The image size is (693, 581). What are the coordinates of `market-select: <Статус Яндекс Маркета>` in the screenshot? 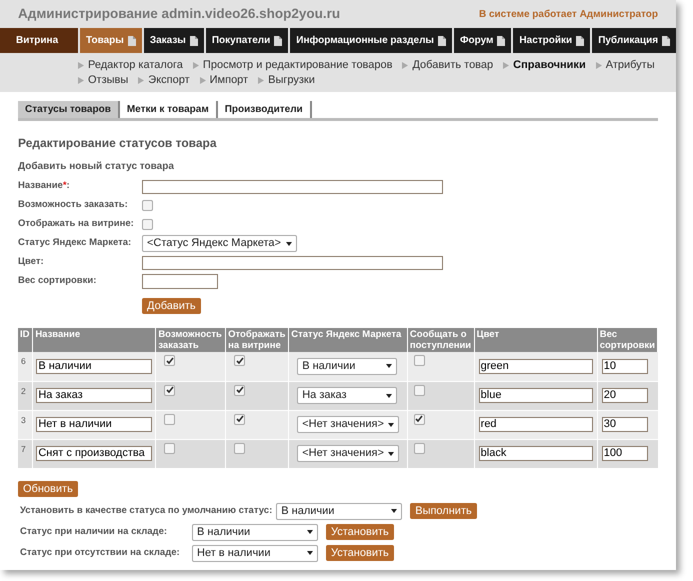 It's located at (219, 243).